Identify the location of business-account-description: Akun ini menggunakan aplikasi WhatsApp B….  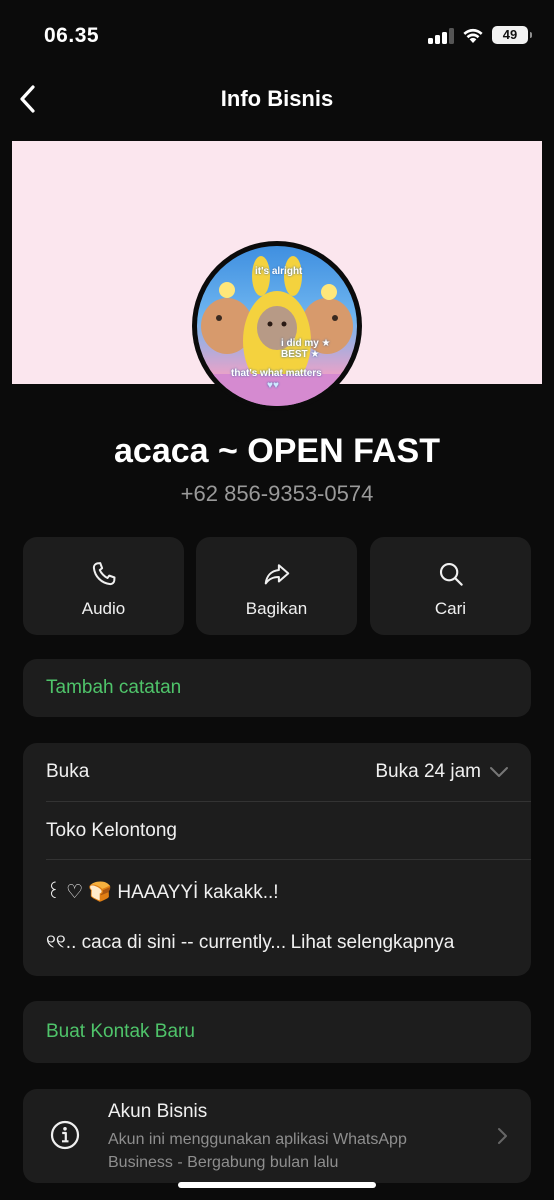
(257, 1151).